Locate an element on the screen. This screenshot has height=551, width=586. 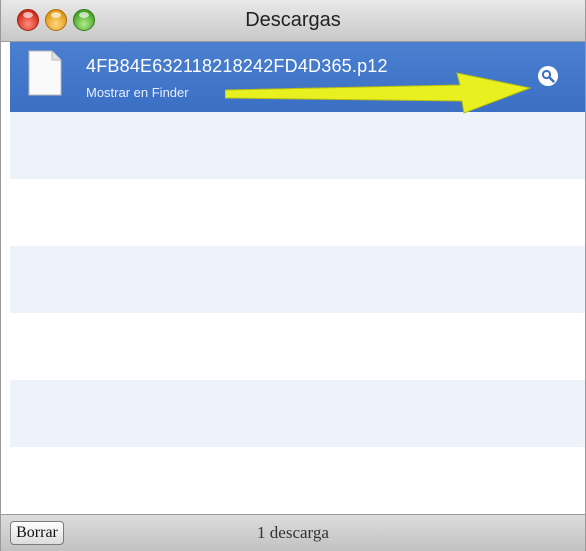
download-count: 1 descarga is located at coordinates (293, 532).